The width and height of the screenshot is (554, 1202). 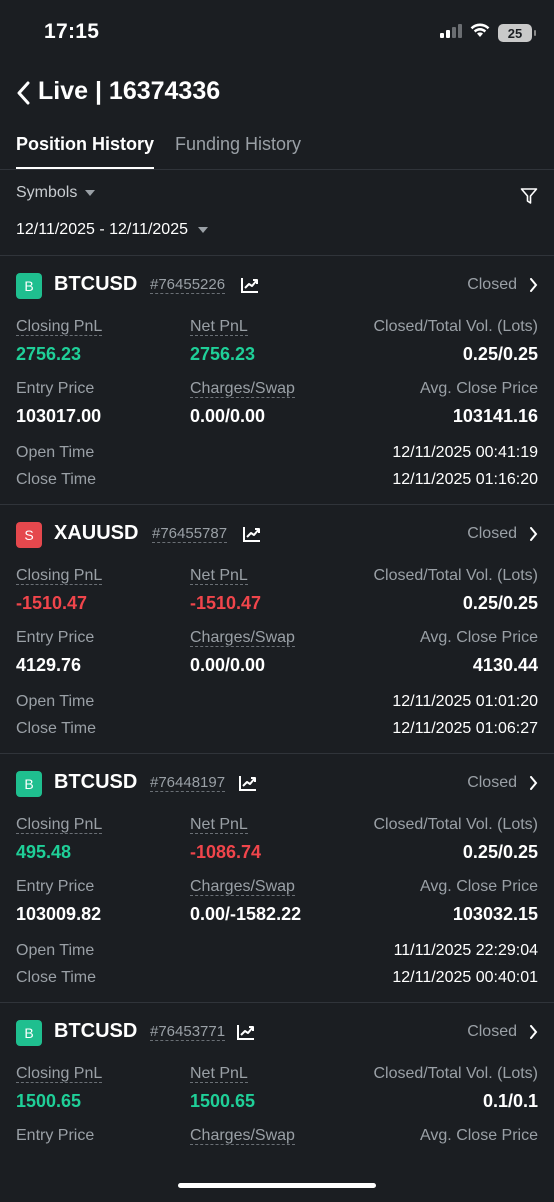 I want to click on wifi-icon, so click(x=480, y=33).